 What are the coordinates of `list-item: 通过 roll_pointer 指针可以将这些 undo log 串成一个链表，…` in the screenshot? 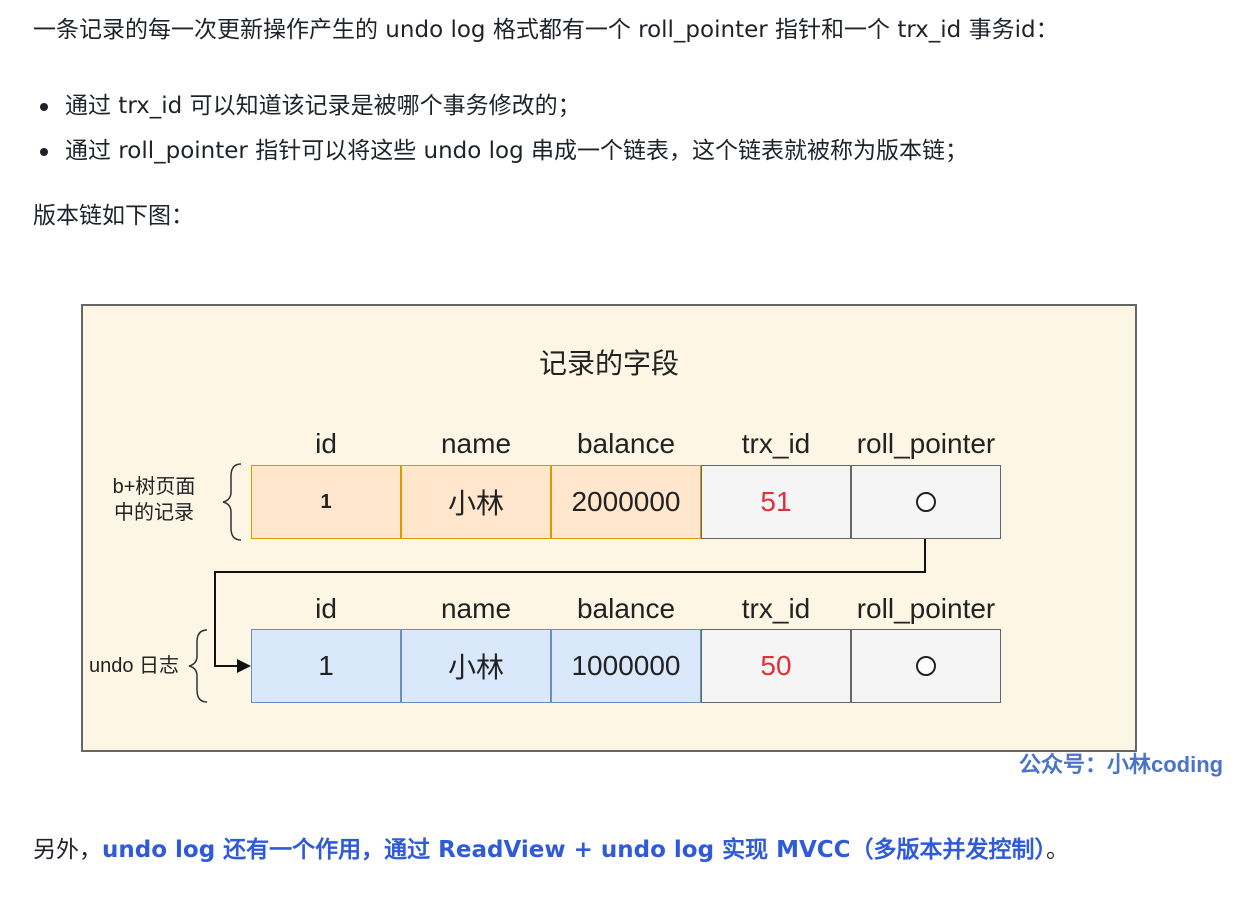 It's located at (500, 151).